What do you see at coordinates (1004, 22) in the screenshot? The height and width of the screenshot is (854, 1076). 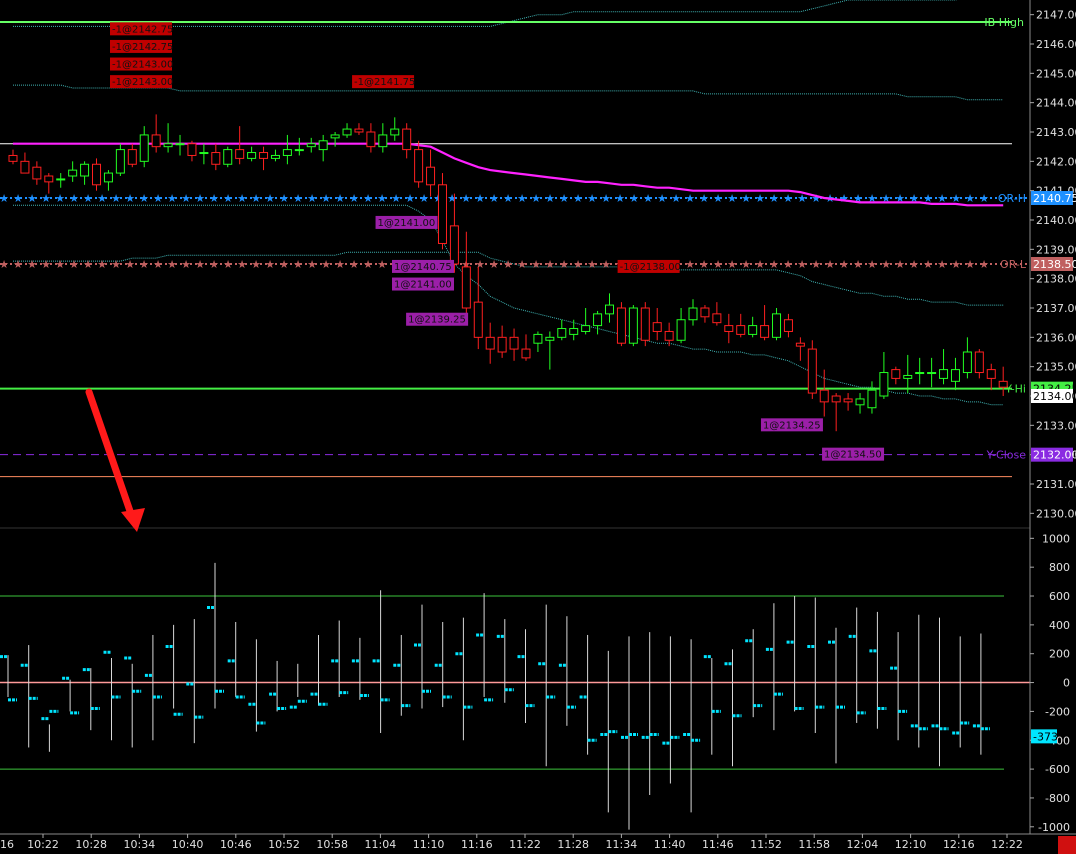 I see `level-label: IB High` at bounding box center [1004, 22].